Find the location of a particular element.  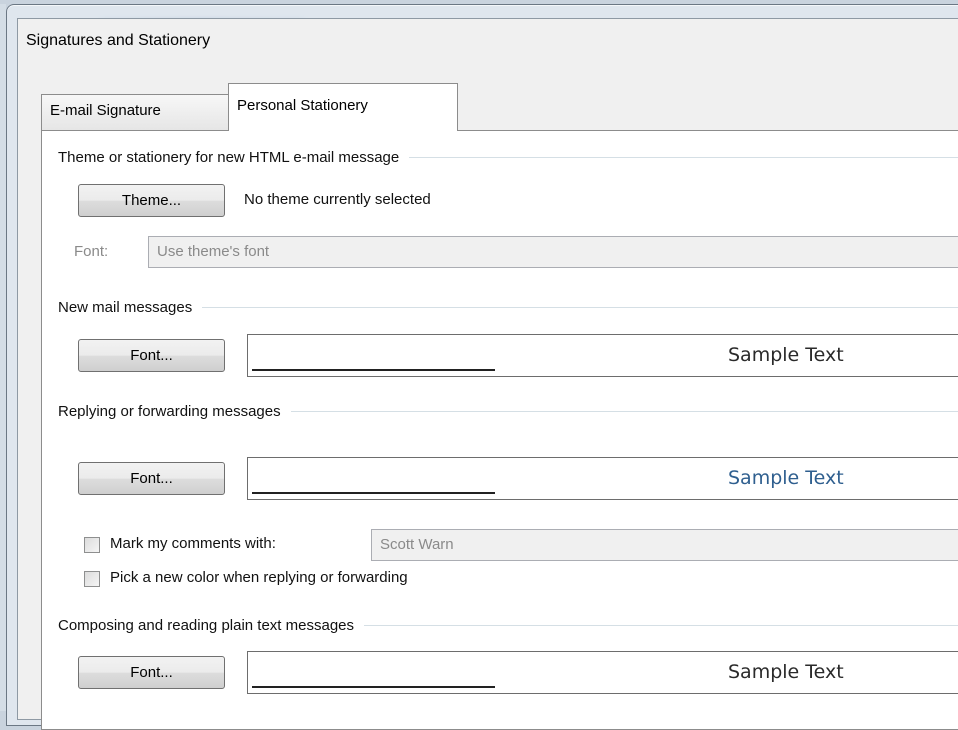

mark-comments-label: Mark my comments with: is located at coordinates (193, 543).